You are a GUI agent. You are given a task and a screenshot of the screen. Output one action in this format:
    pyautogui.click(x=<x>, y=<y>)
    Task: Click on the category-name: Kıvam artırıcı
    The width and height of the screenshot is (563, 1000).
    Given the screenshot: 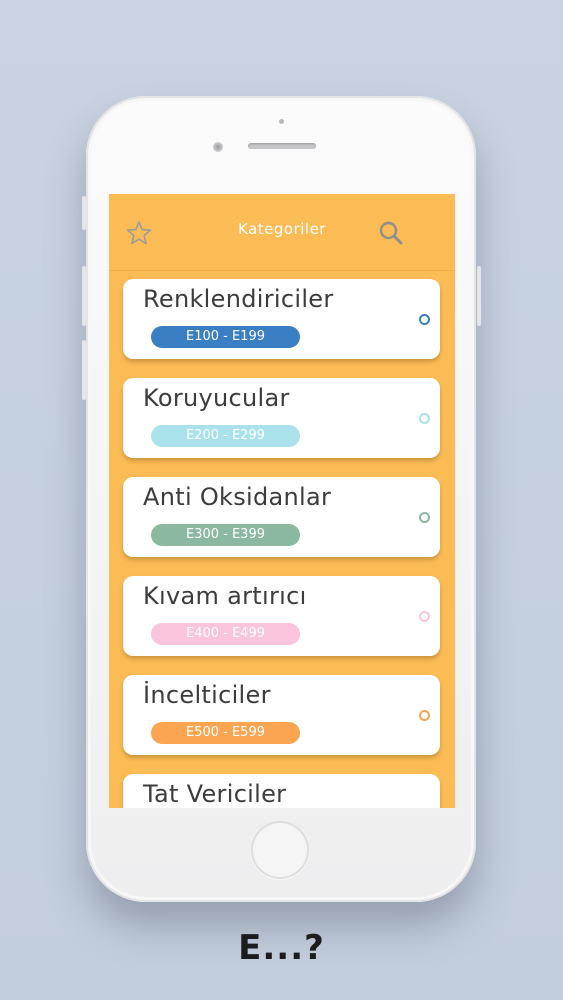 What is the action you would take?
    pyautogui.click(x=225, y=596)
    